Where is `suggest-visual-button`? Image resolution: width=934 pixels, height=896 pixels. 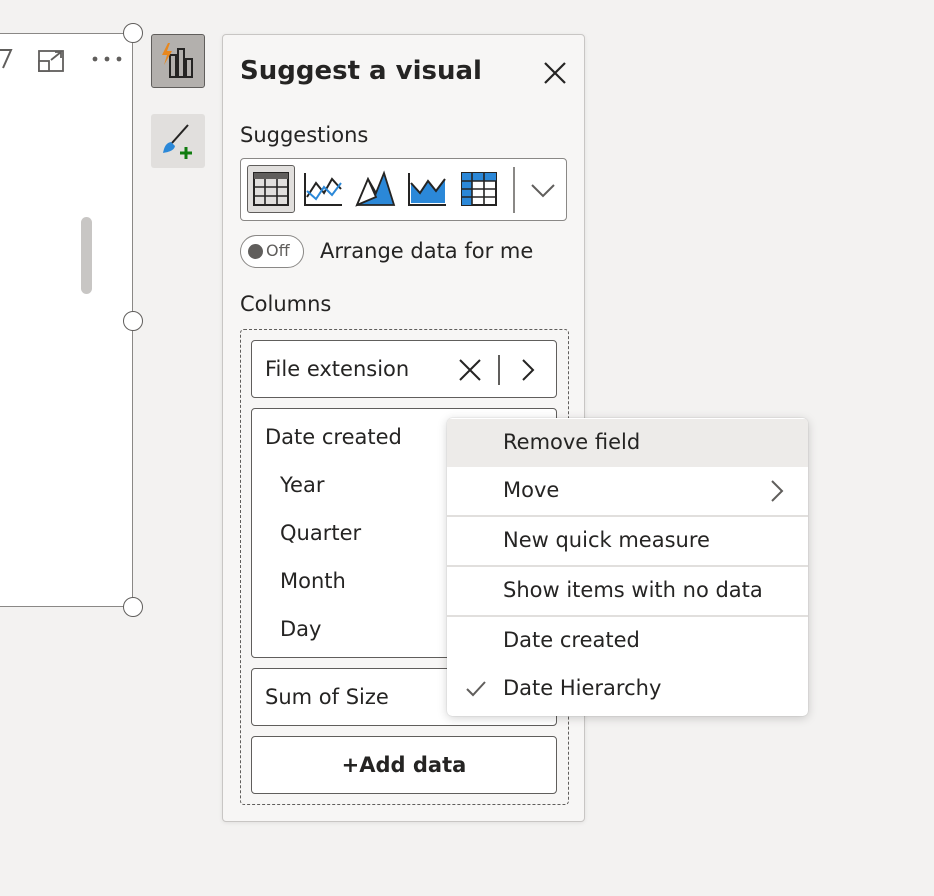 suggest-visual-button is located at coordinates (178, 61).